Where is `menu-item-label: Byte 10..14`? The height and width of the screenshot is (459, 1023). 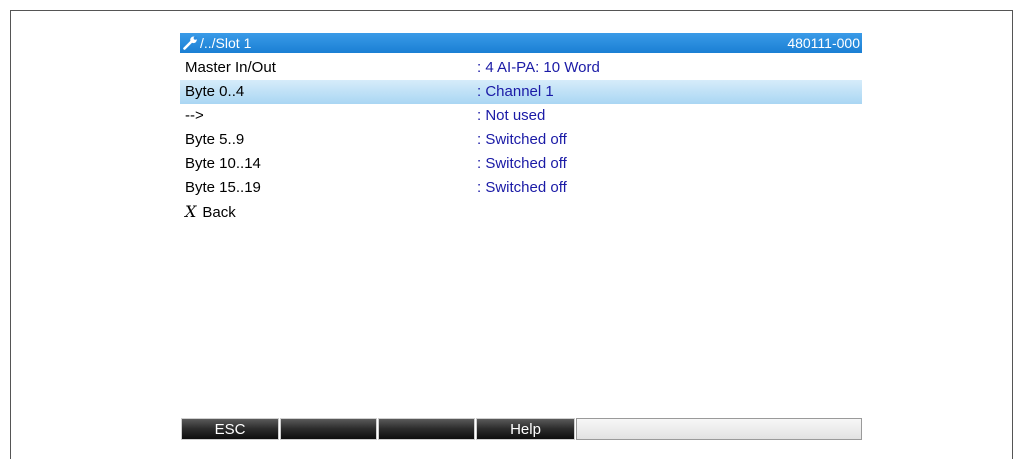
menu-item-label: Byte 10..14 is located at coordinates (223, 163).